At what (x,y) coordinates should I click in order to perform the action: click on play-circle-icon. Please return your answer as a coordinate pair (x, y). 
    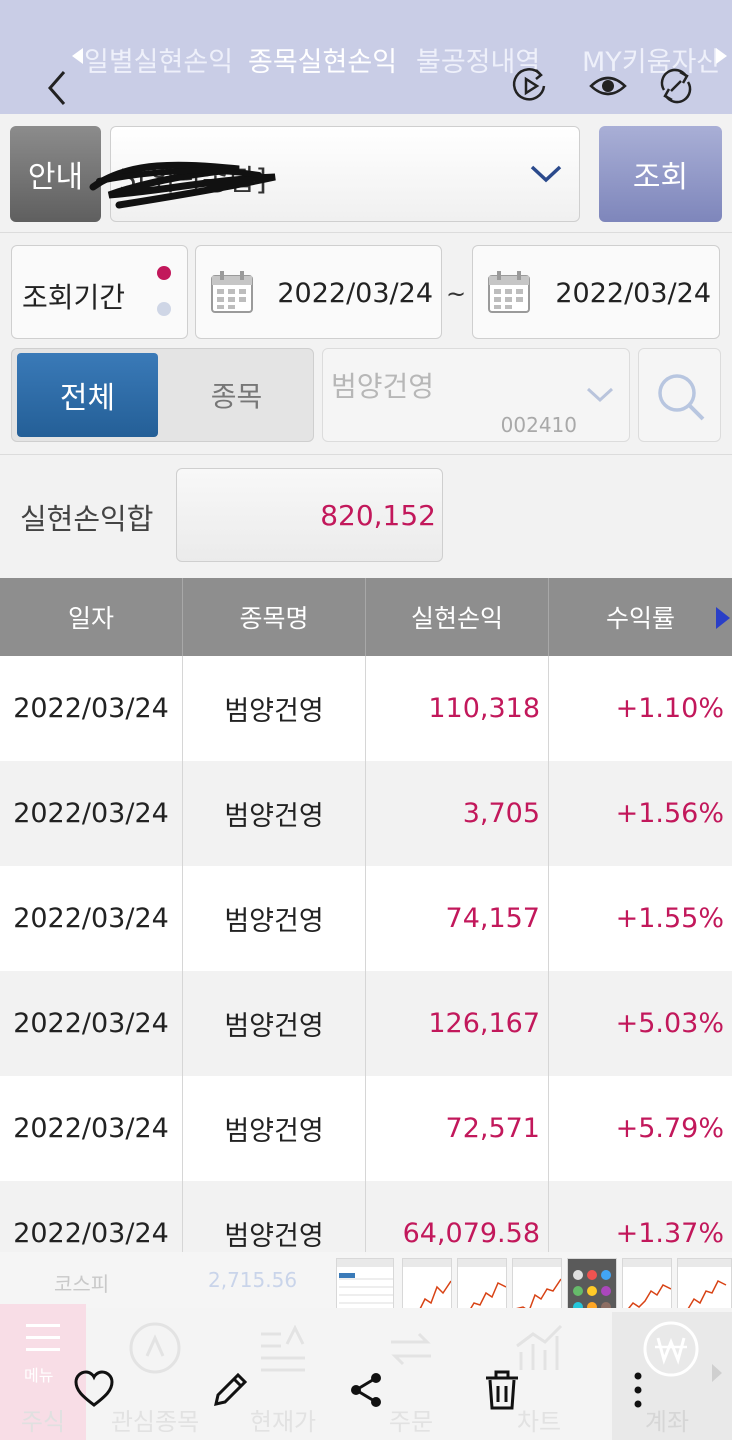
    Looking at the image, I should click on (530, 86).